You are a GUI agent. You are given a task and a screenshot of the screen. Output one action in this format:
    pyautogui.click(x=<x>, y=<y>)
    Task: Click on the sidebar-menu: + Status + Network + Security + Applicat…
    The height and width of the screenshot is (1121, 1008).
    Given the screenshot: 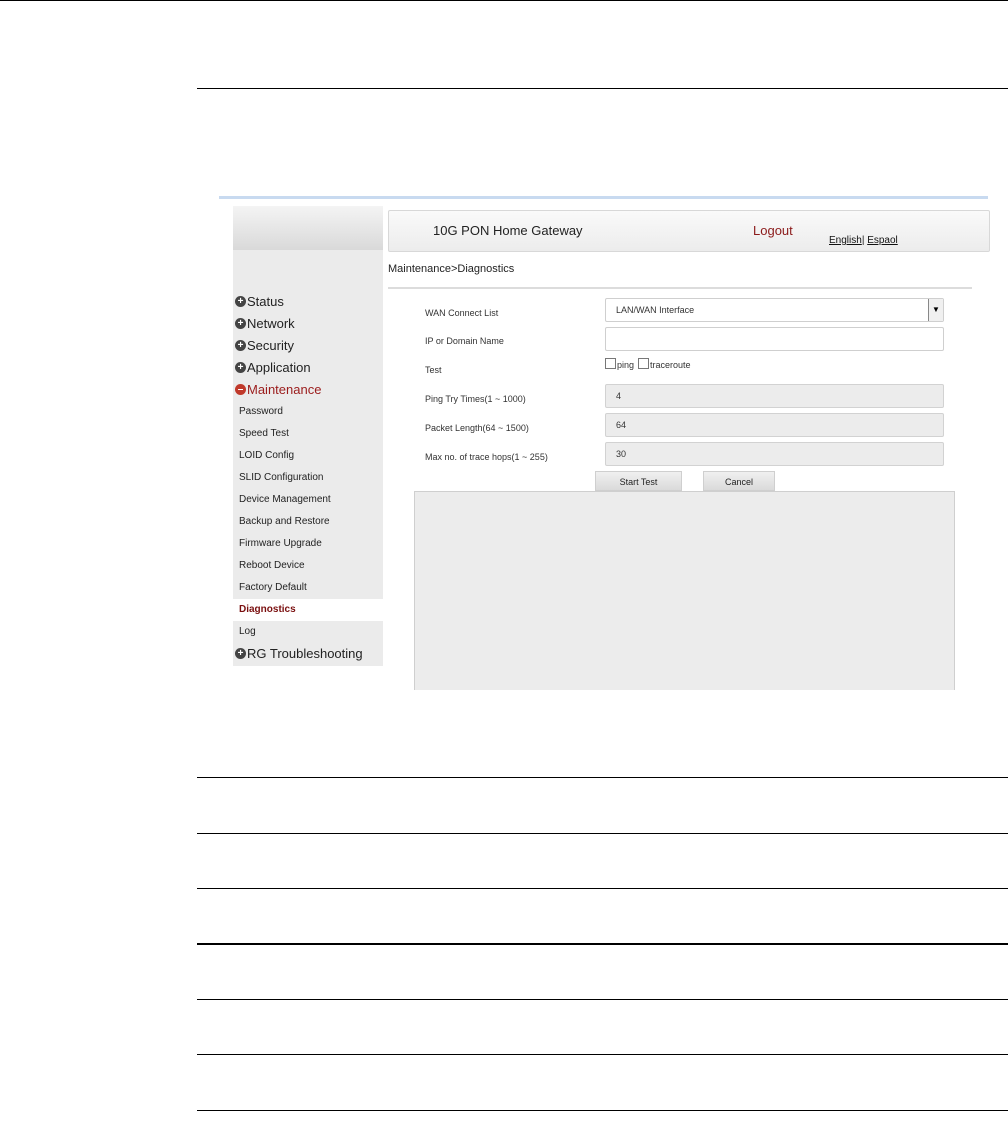 What is the action you would take?
    pyautogui.click(x=308, y=478)
    